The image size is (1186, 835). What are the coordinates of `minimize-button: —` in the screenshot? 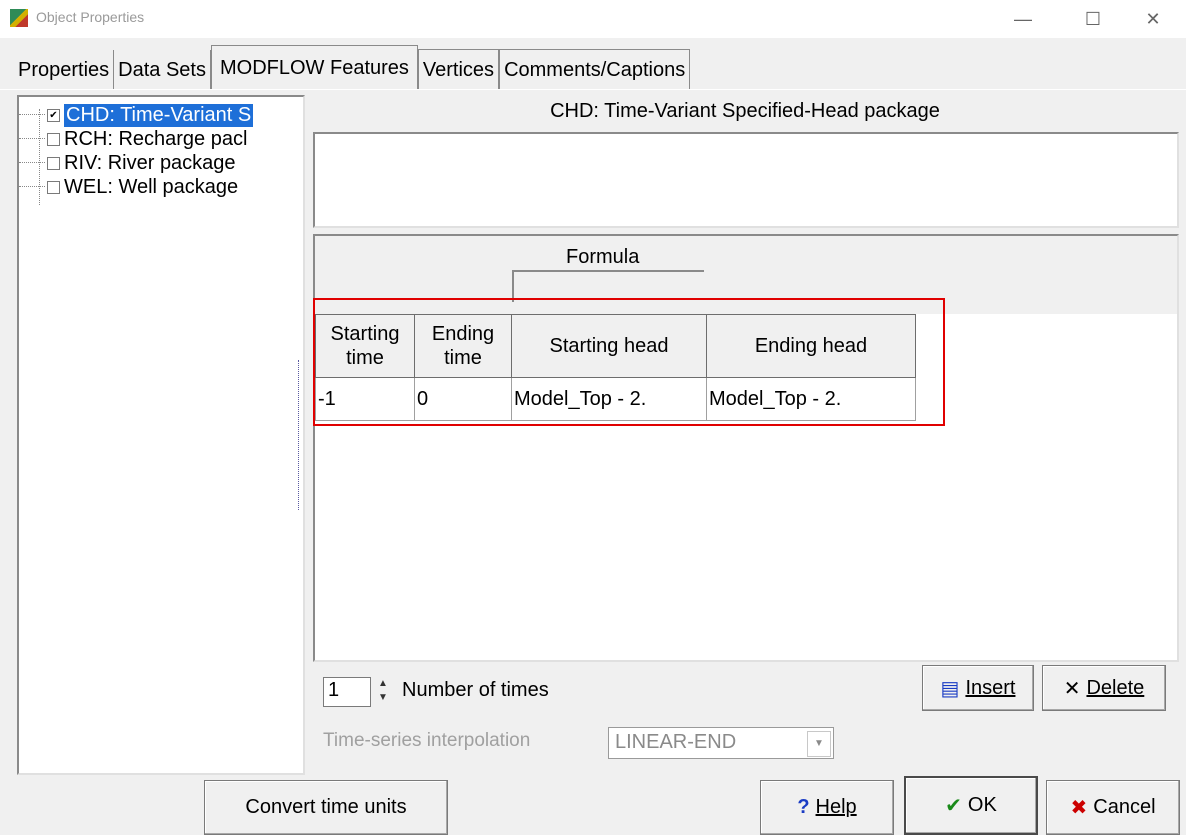 It's located at (1023, 19).